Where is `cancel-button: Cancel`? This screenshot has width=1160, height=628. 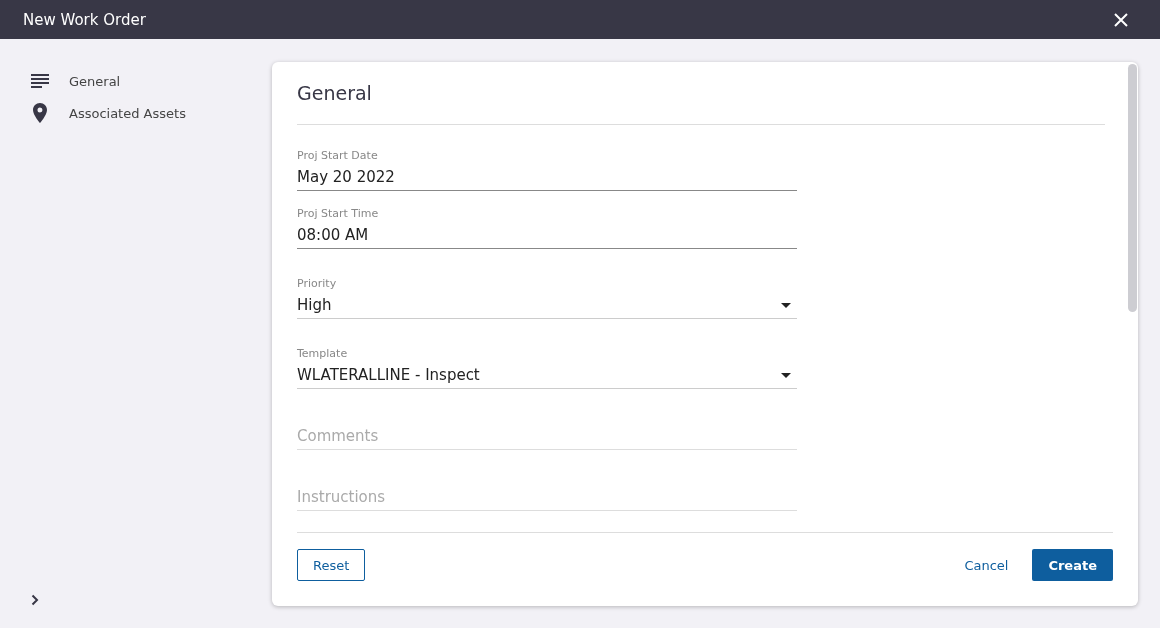 cancel-button: Cancel is located at coordinates (986, 565).